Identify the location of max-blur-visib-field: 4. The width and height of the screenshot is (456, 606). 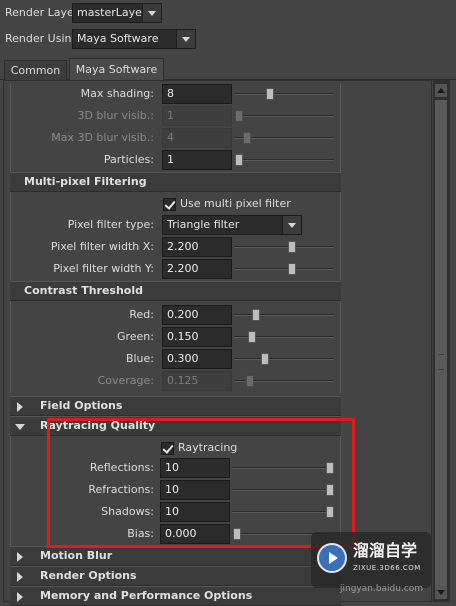
(197, 138).